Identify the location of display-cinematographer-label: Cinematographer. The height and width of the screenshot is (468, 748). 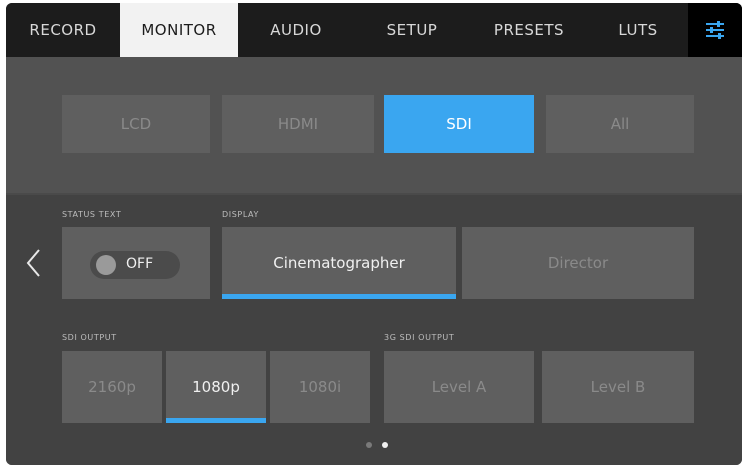
(339, 263).